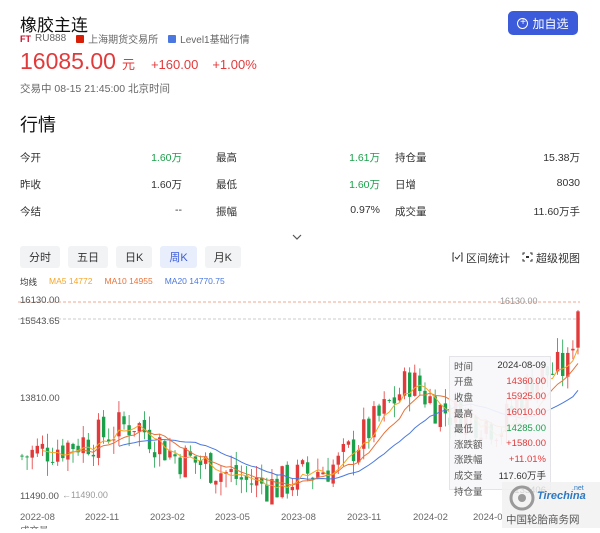 This screenshot has height=533, width=600. What do you see at coordinates (481, 258) in the screenshot?
I see `interval-stats-button: 区间统计` at bounding box center [481, 258].